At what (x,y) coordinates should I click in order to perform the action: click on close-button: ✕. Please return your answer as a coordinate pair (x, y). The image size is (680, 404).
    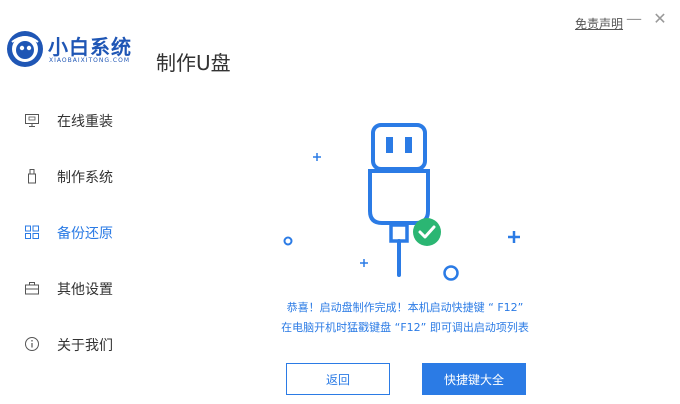
    Looking at the image, I should click on (660, 19).